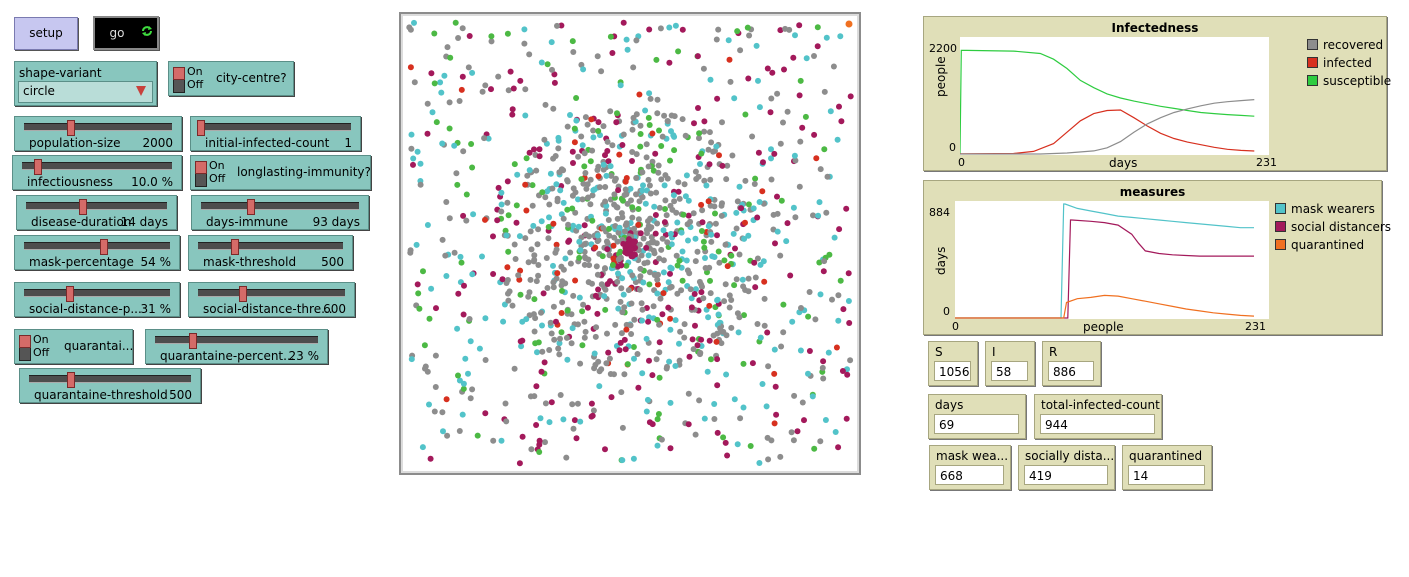 This screenshot has height=577, width=1409. Describe the element at coordinates (46, 33) in the screenshot. I see `setup-button: setup` at that location.